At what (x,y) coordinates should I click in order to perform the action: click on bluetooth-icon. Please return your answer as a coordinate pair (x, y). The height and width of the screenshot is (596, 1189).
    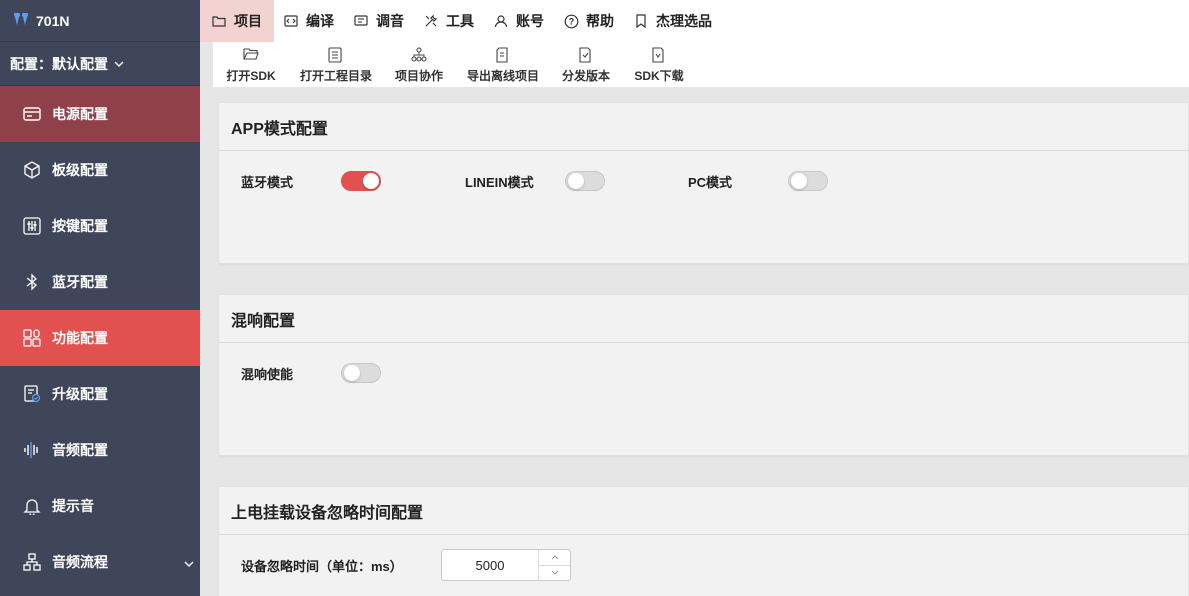
    Looking at the image, I should click on (32, 282).